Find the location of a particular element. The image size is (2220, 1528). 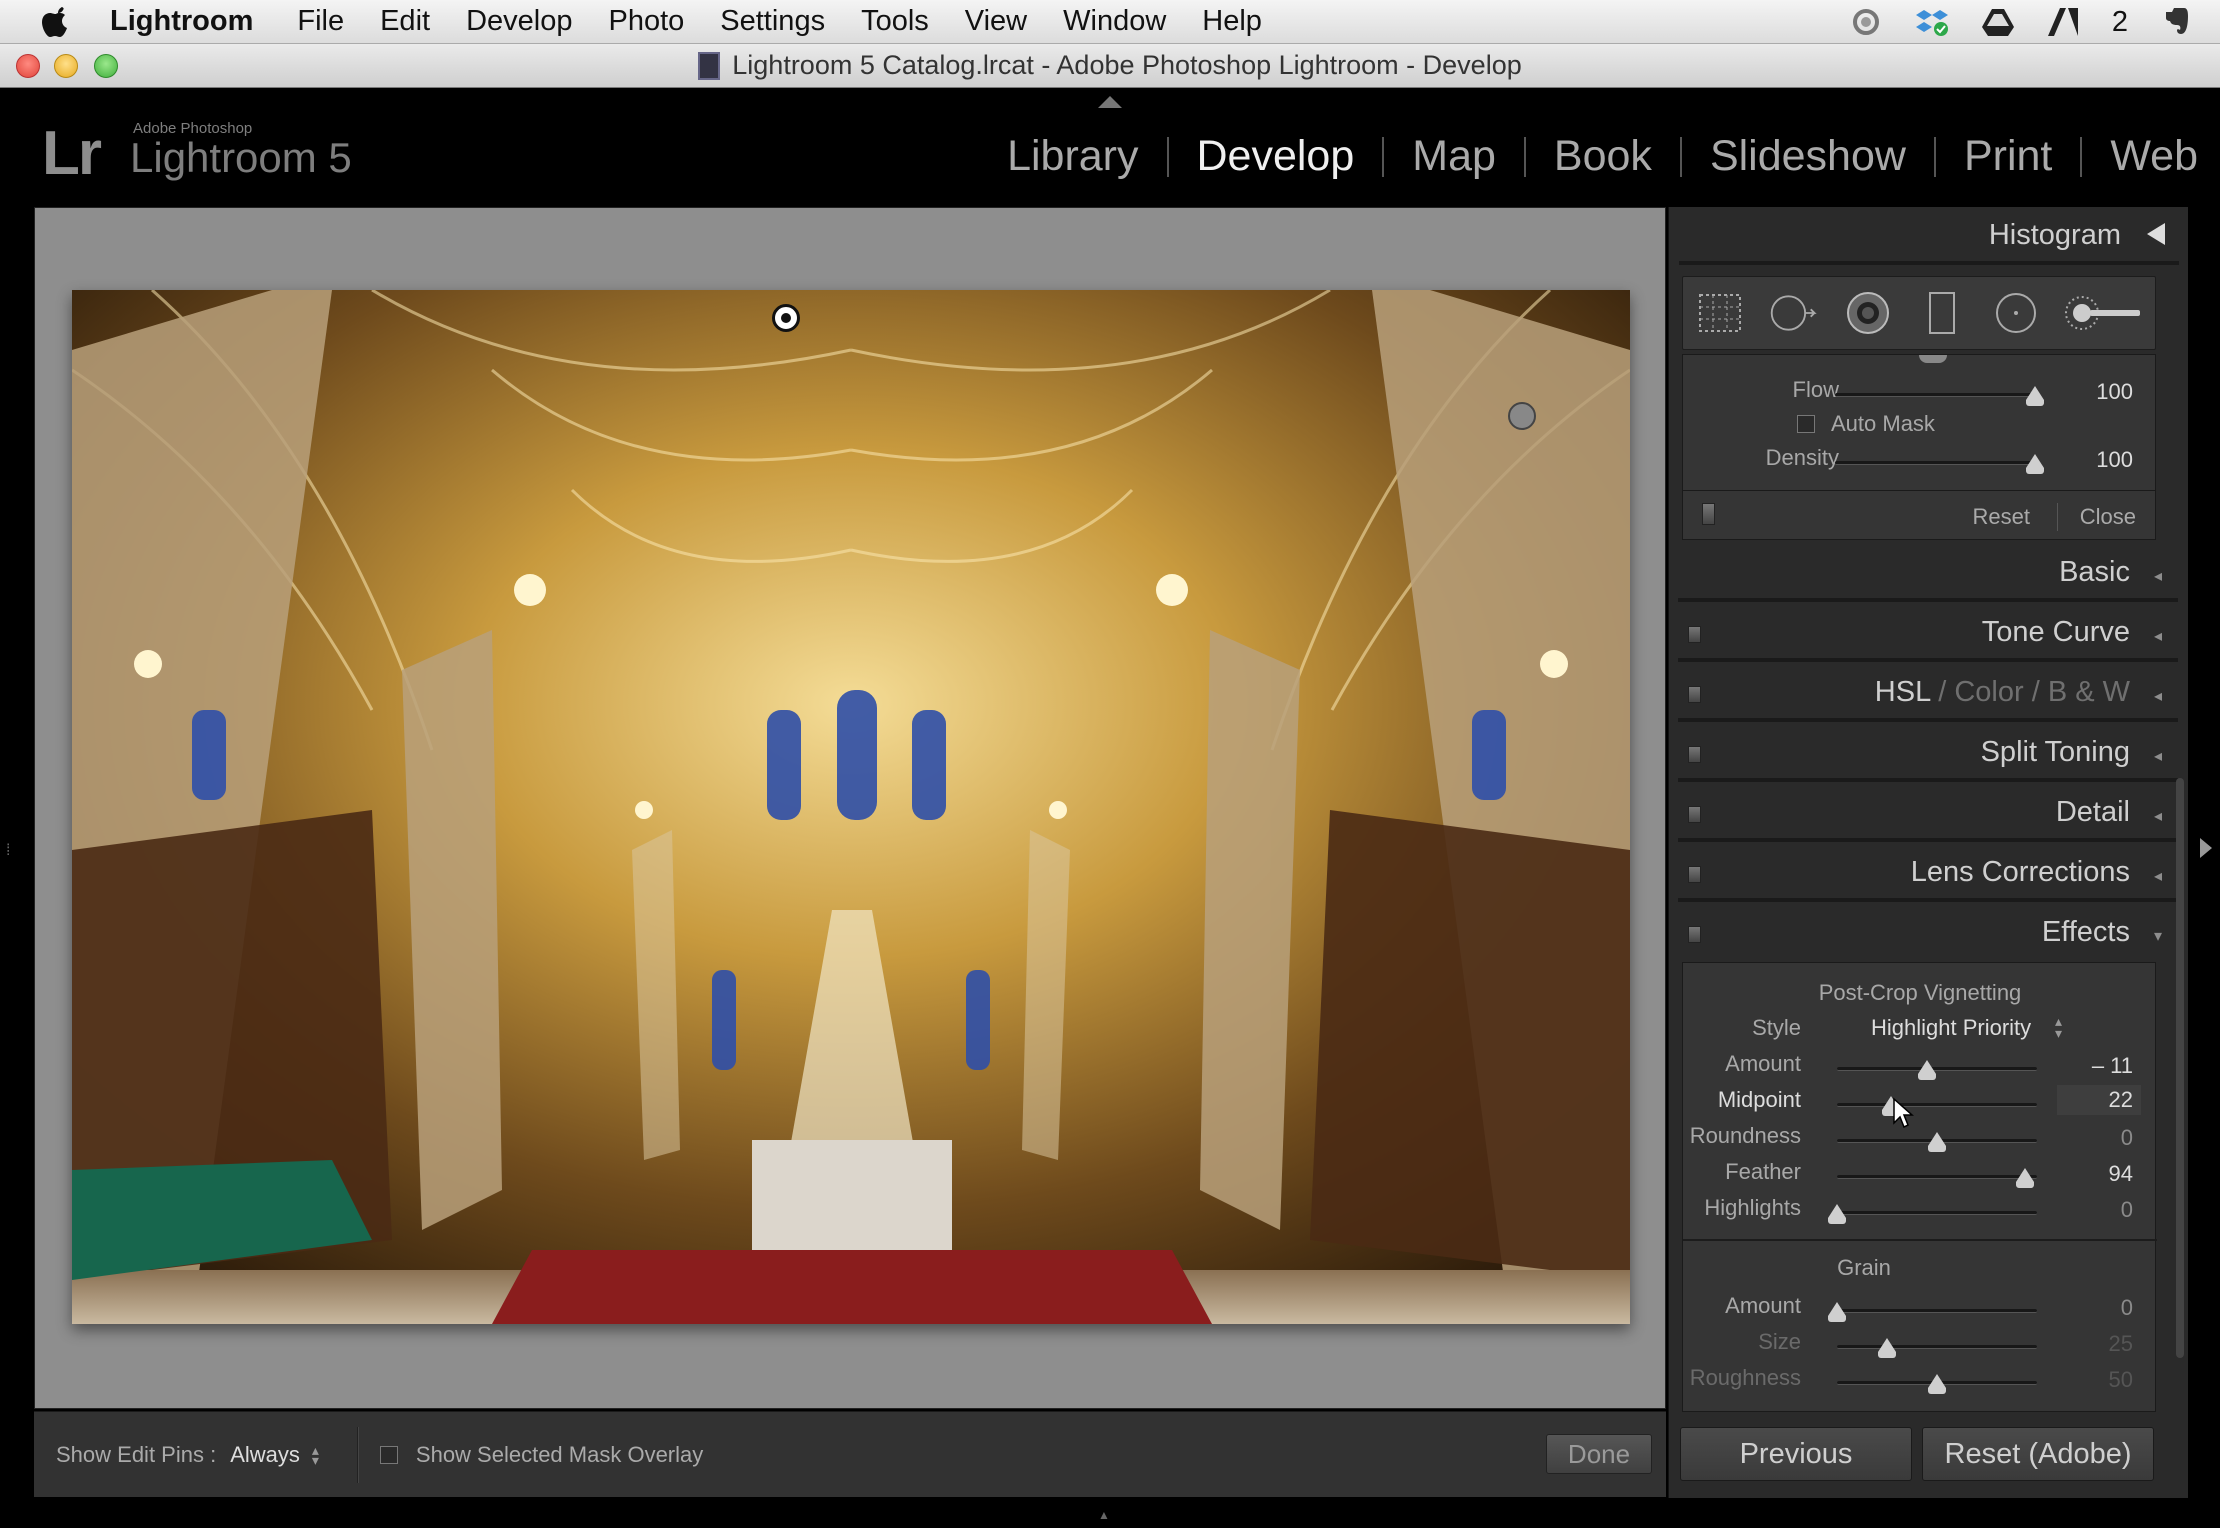

grain-size-value: 25 is located at coordinates (2121, 1344).